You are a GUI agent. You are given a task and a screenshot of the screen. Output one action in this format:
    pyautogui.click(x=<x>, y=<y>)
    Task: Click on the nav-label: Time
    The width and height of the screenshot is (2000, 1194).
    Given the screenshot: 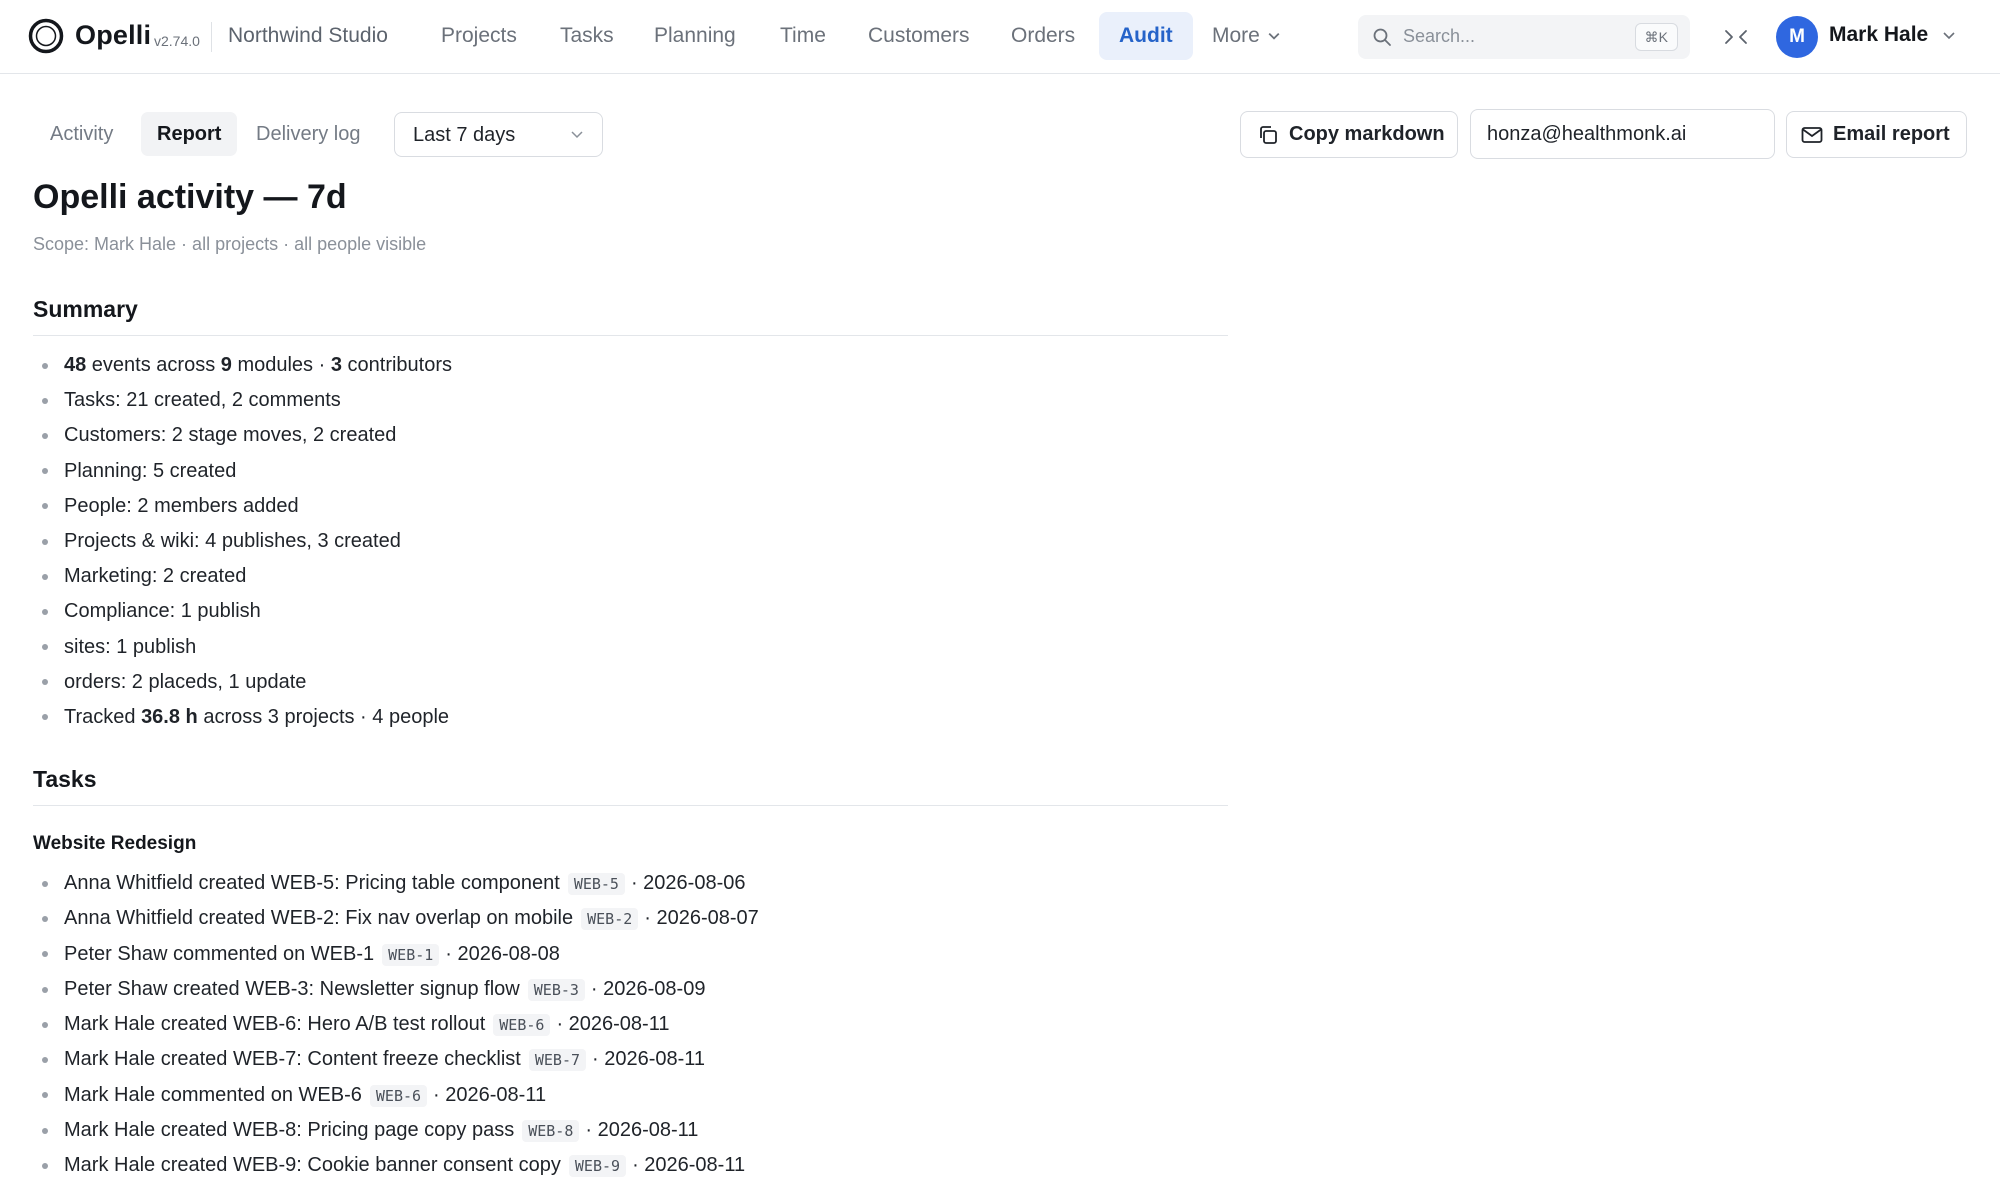 What is the action you would take?
    pyautogui.click(x=803, y=35)
    